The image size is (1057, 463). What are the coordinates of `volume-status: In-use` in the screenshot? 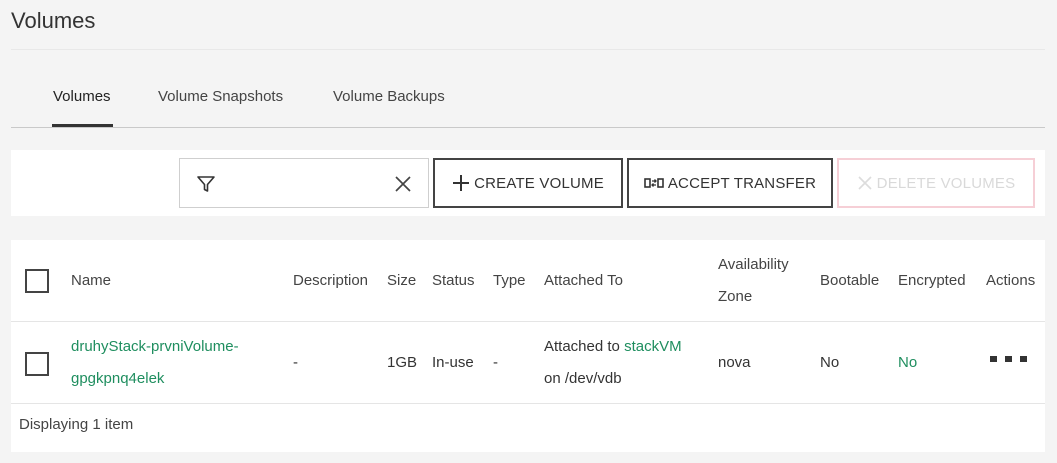 It's located at (453, 362).